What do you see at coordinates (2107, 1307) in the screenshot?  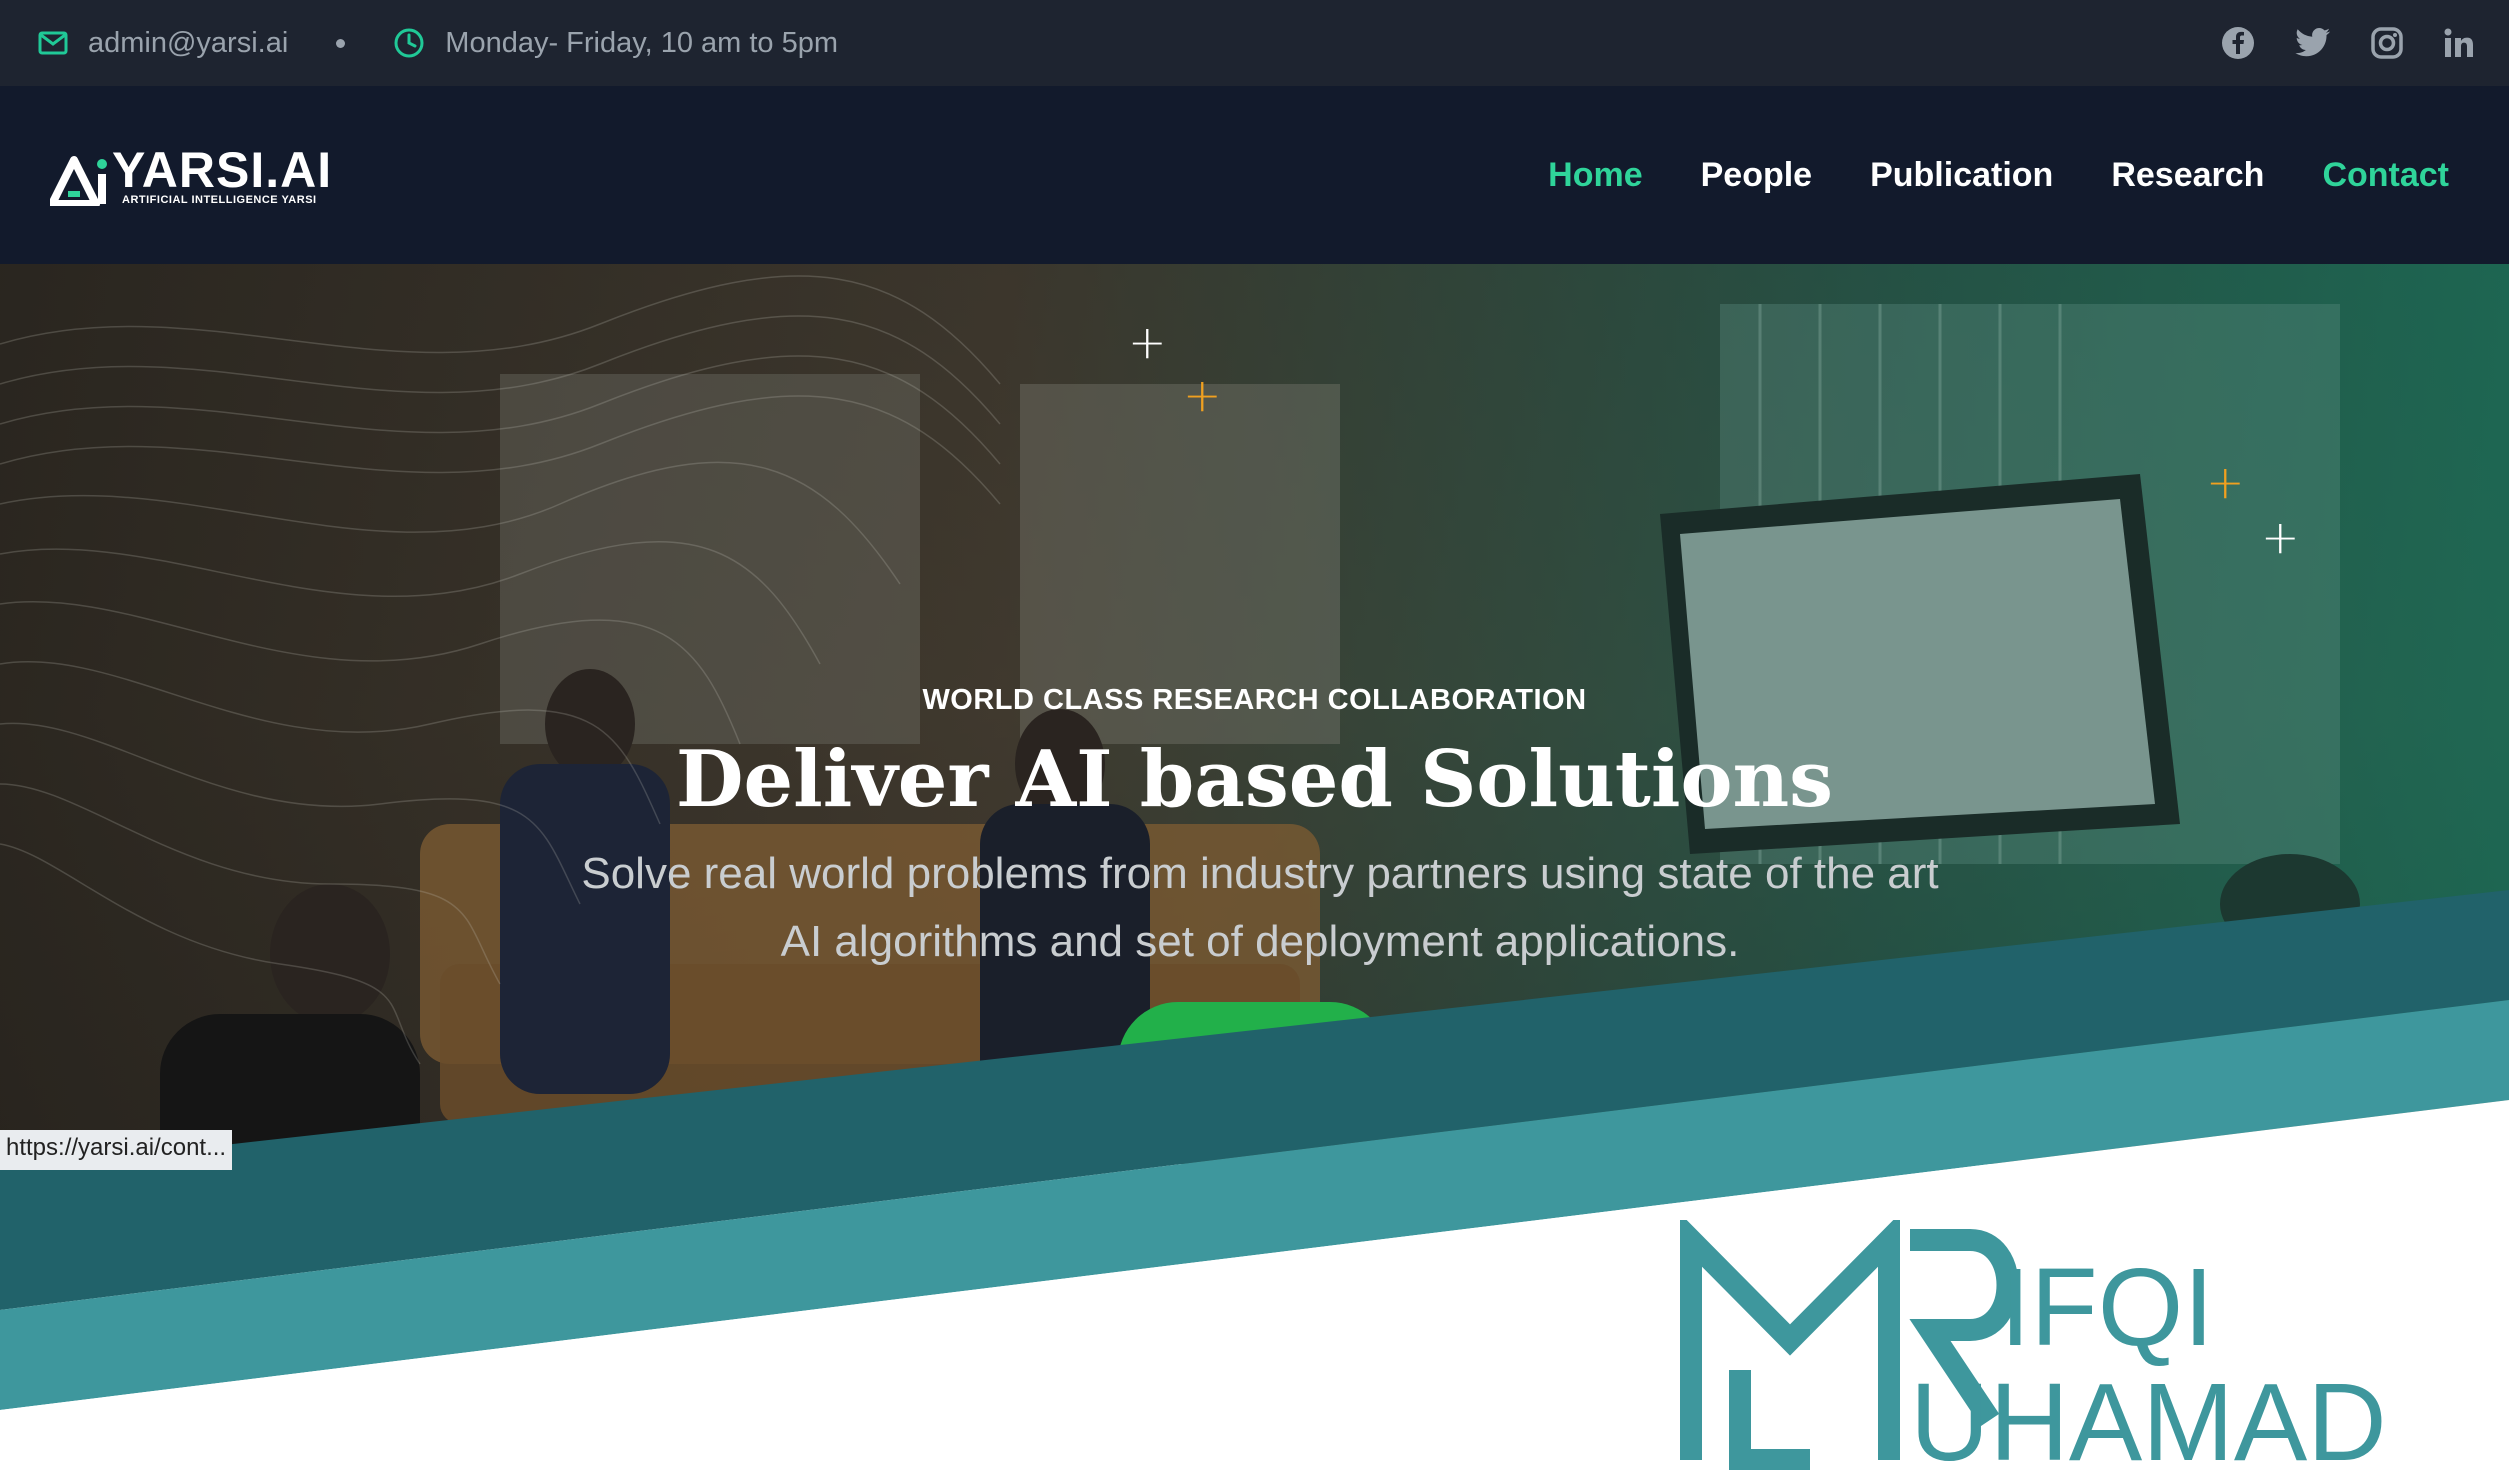 I see `watermark-line1: IFQI` at bounding box center [2107, 1307].